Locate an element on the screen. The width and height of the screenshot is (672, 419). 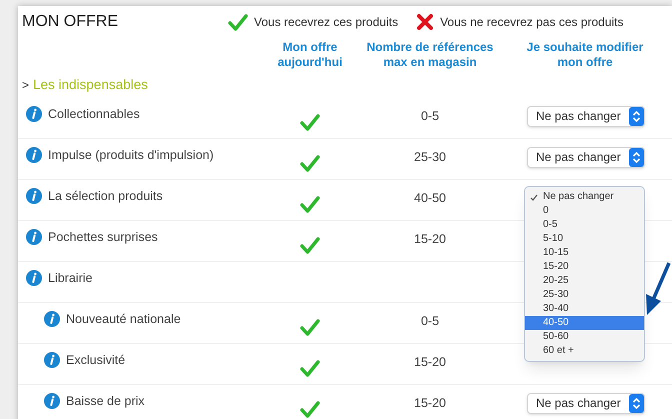
section-marker: > is located at coordinates (26, 85).